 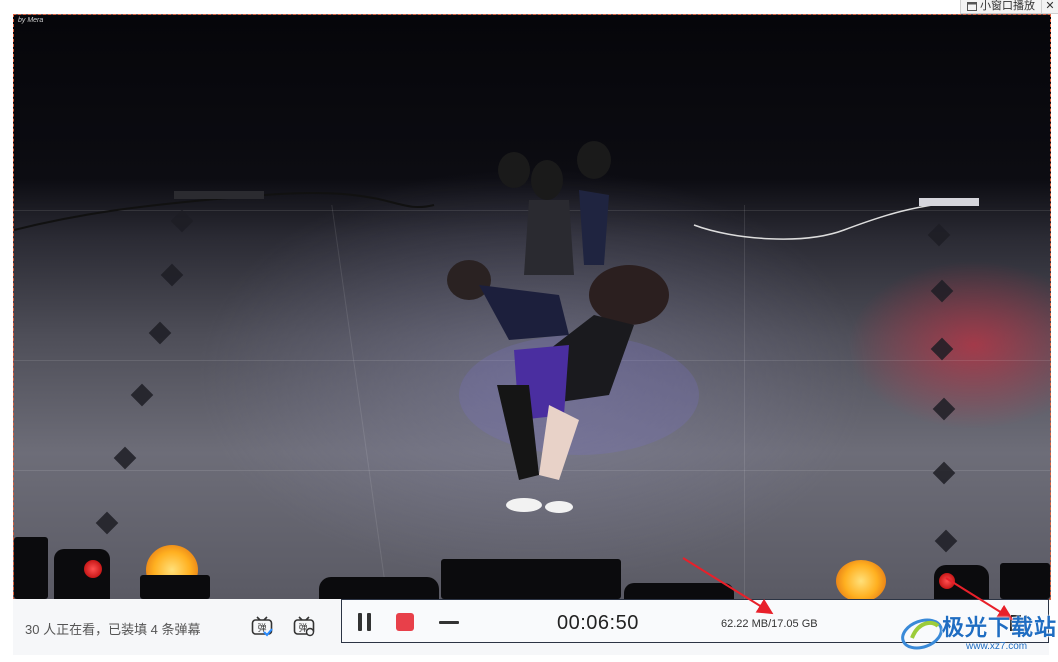 I want to click on stage-light-housing, so click(x=82, y=574).